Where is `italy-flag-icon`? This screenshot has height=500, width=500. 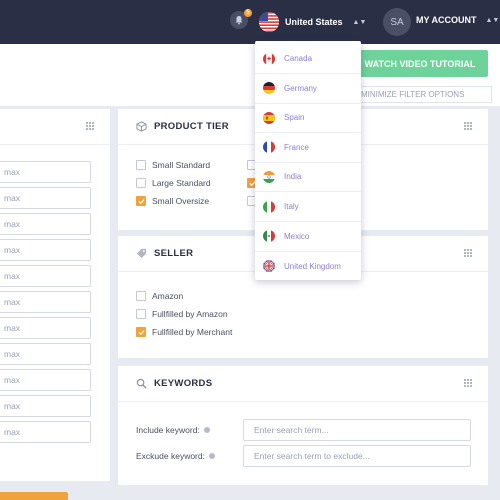 italy-flag-icon is located at coordinates (269, 206).